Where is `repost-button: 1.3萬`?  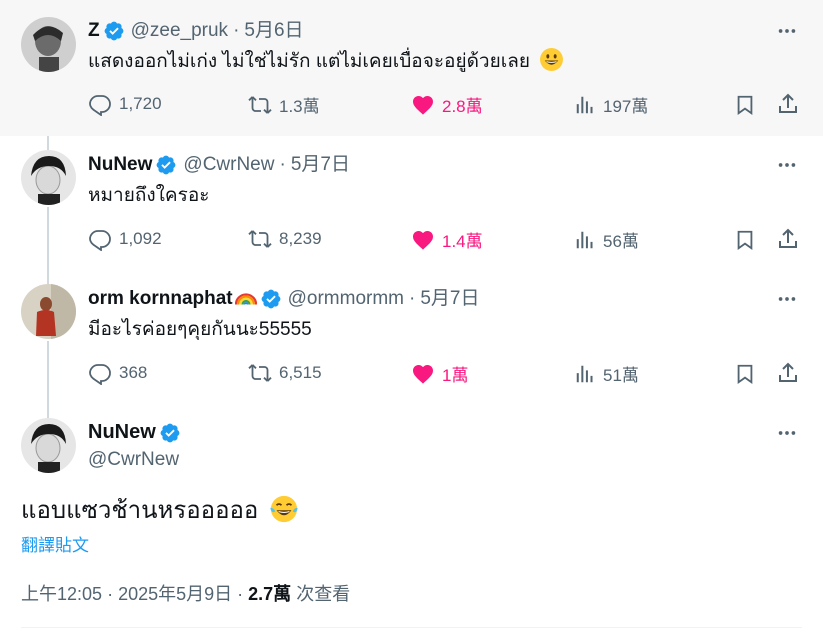 repost-button: 1.3萬 is located at coordinates (284, 104).